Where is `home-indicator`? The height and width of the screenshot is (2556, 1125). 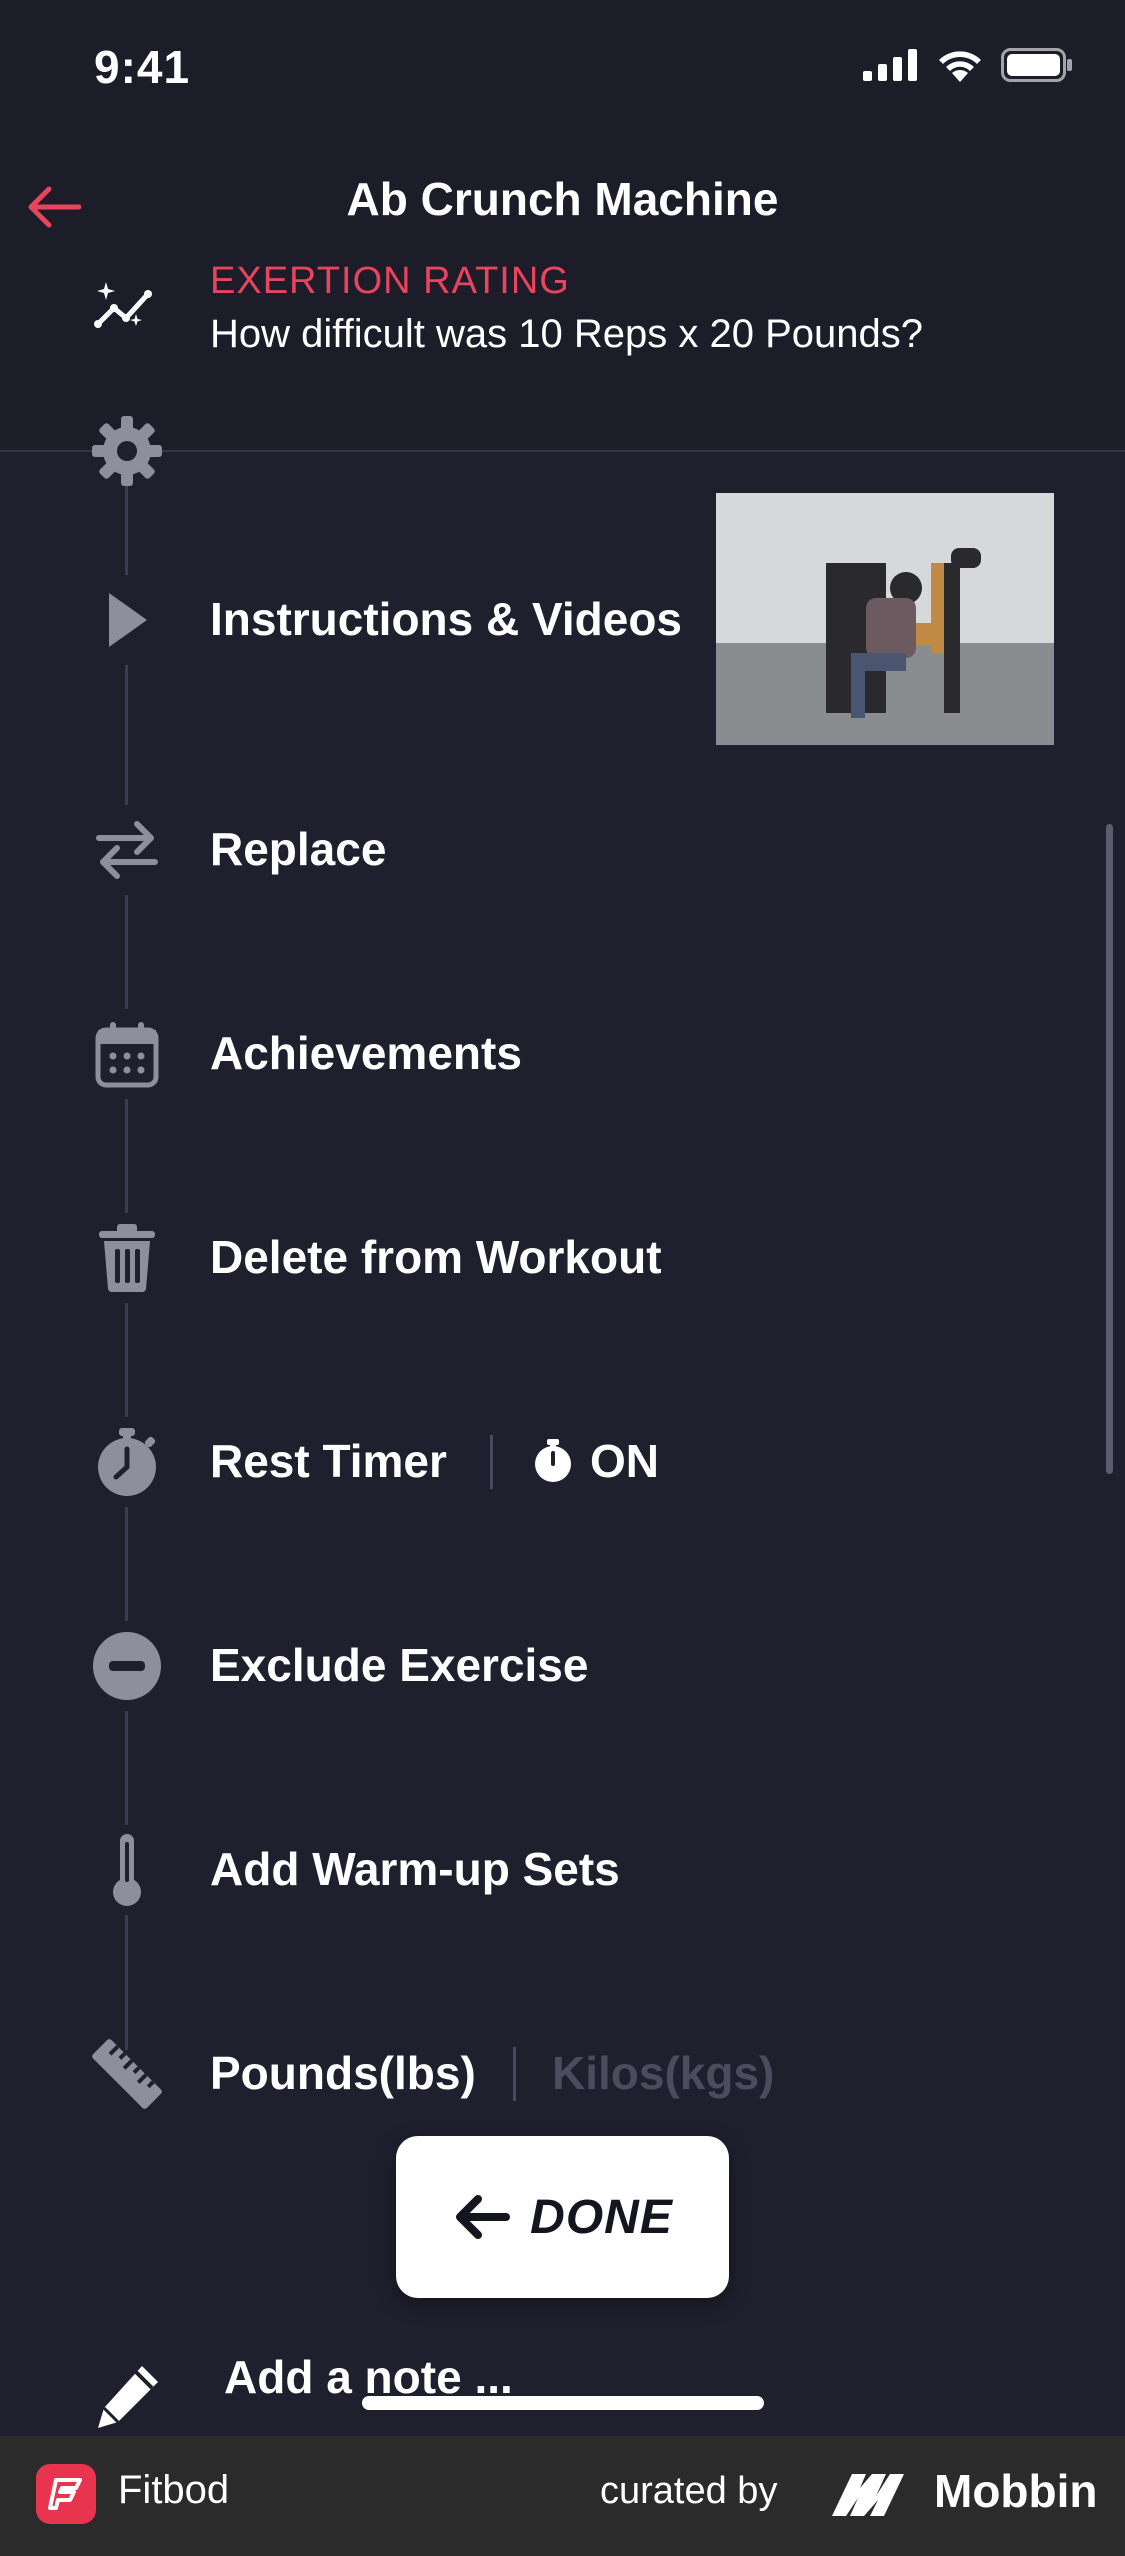
home-indicator is located at coordinates (563, 2403).